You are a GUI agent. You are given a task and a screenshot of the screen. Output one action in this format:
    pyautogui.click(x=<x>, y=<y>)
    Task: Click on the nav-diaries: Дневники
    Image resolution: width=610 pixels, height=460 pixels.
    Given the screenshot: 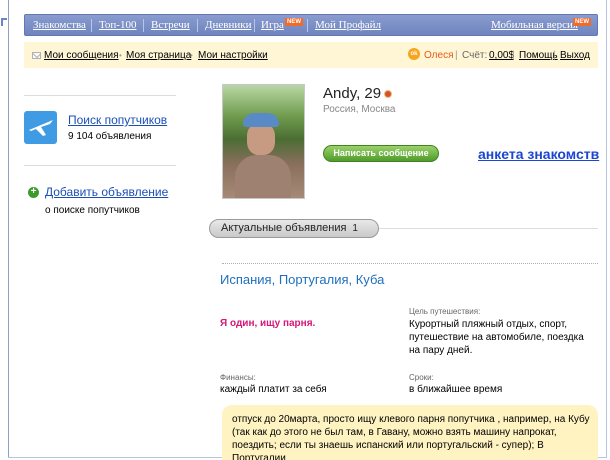 What is the action you would take?
    pyautogui.click(x=228, y=25)
    